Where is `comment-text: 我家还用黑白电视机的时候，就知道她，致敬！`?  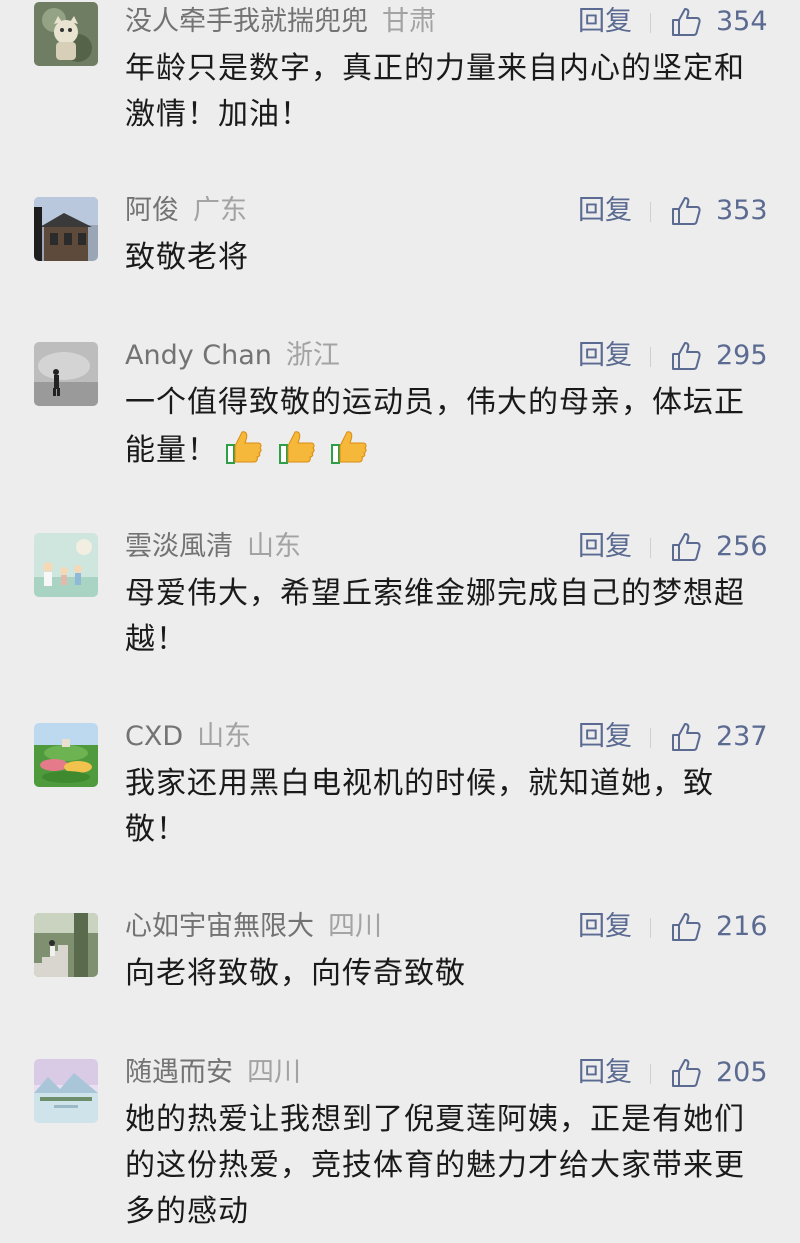
comment-text: 我家还用黑白电视机的时候，就知道她，致敬！ is located at coordinates (419, 806).